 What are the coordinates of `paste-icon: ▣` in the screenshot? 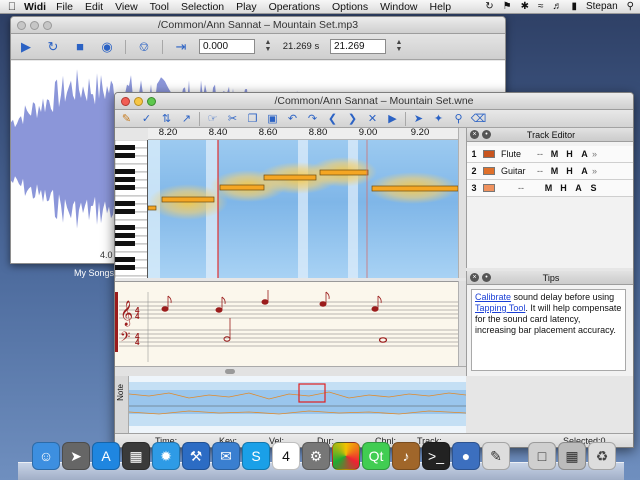 It's located at (272, 118).